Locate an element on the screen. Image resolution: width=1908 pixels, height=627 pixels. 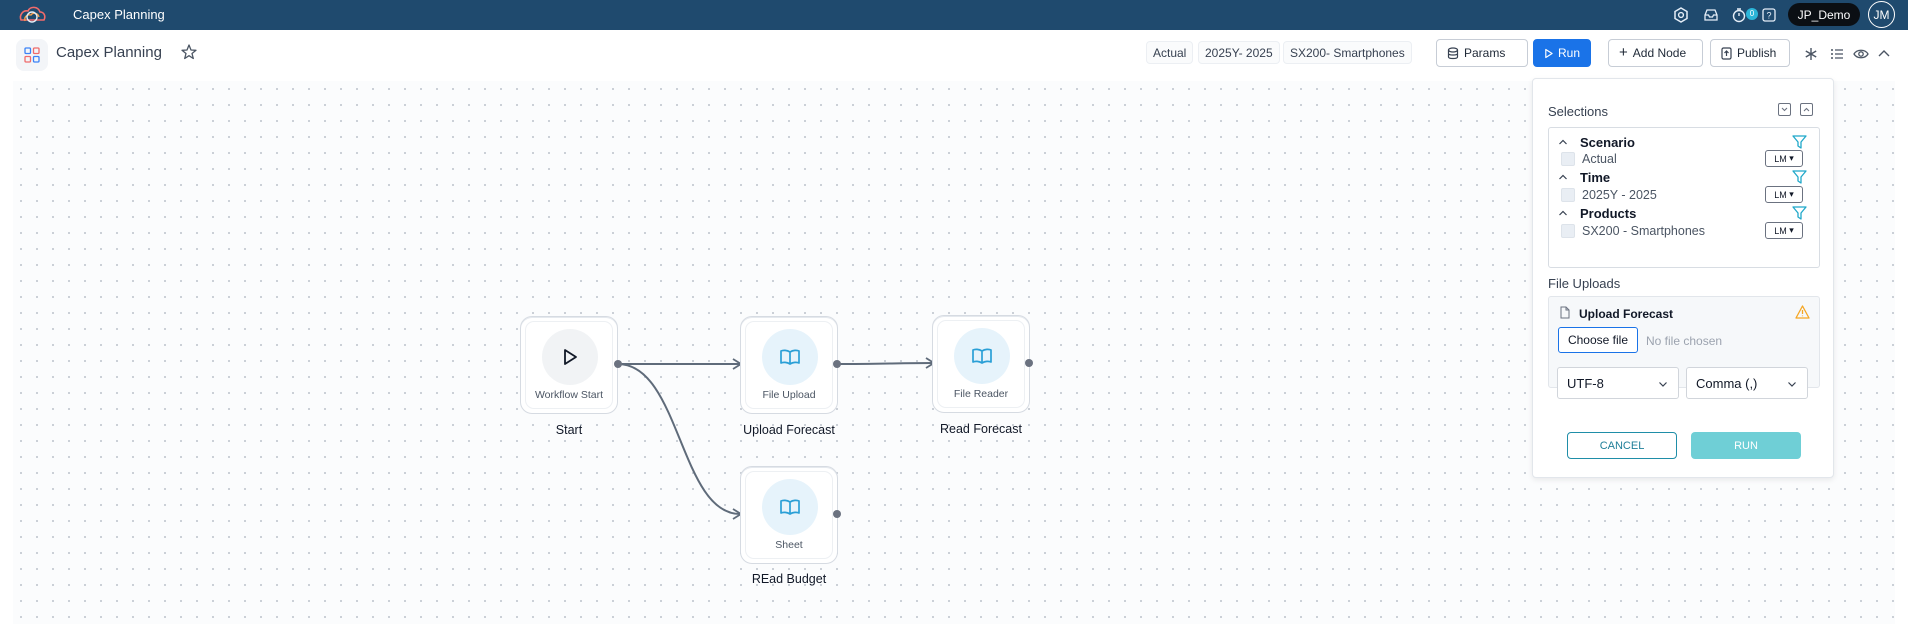
run-button: Run is located at coordinates (1562, 53).